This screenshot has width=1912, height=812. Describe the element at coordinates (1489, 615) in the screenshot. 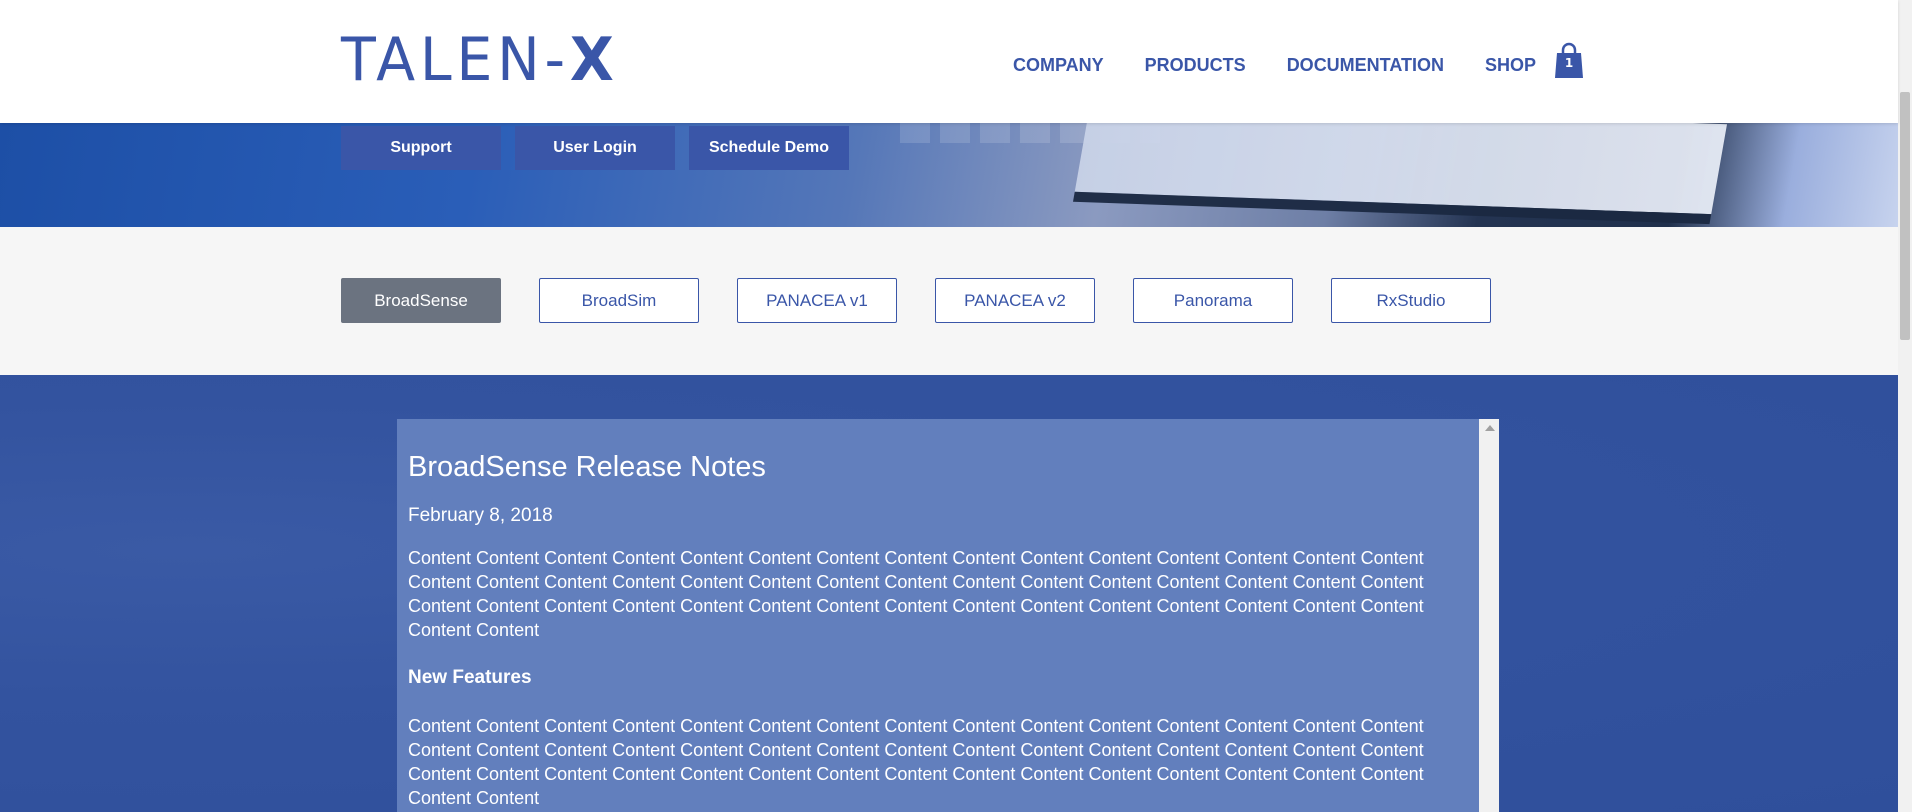

I see `panel-scrollbar` at that location.